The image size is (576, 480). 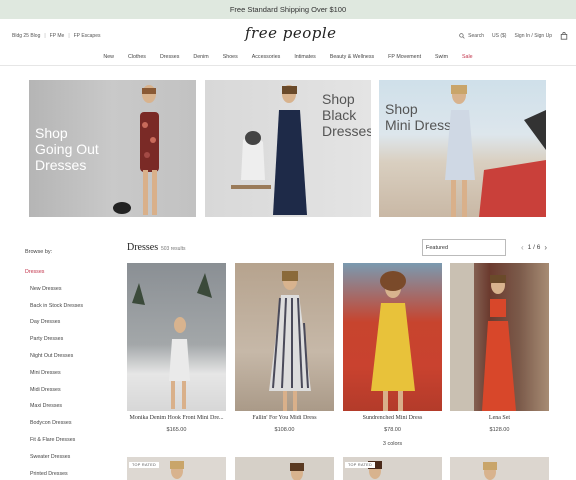 What do you see at coordinates (564, 36) in the screenshot?
I see `shopping-bag-icon` at bounding box center [564, 36].